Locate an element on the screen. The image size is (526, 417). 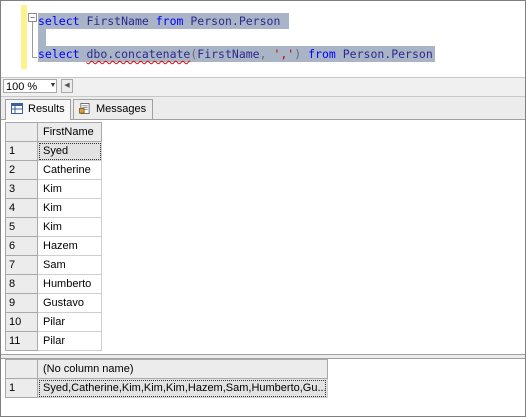
table-row: 4 Kim is located at coordinates (53, 208).